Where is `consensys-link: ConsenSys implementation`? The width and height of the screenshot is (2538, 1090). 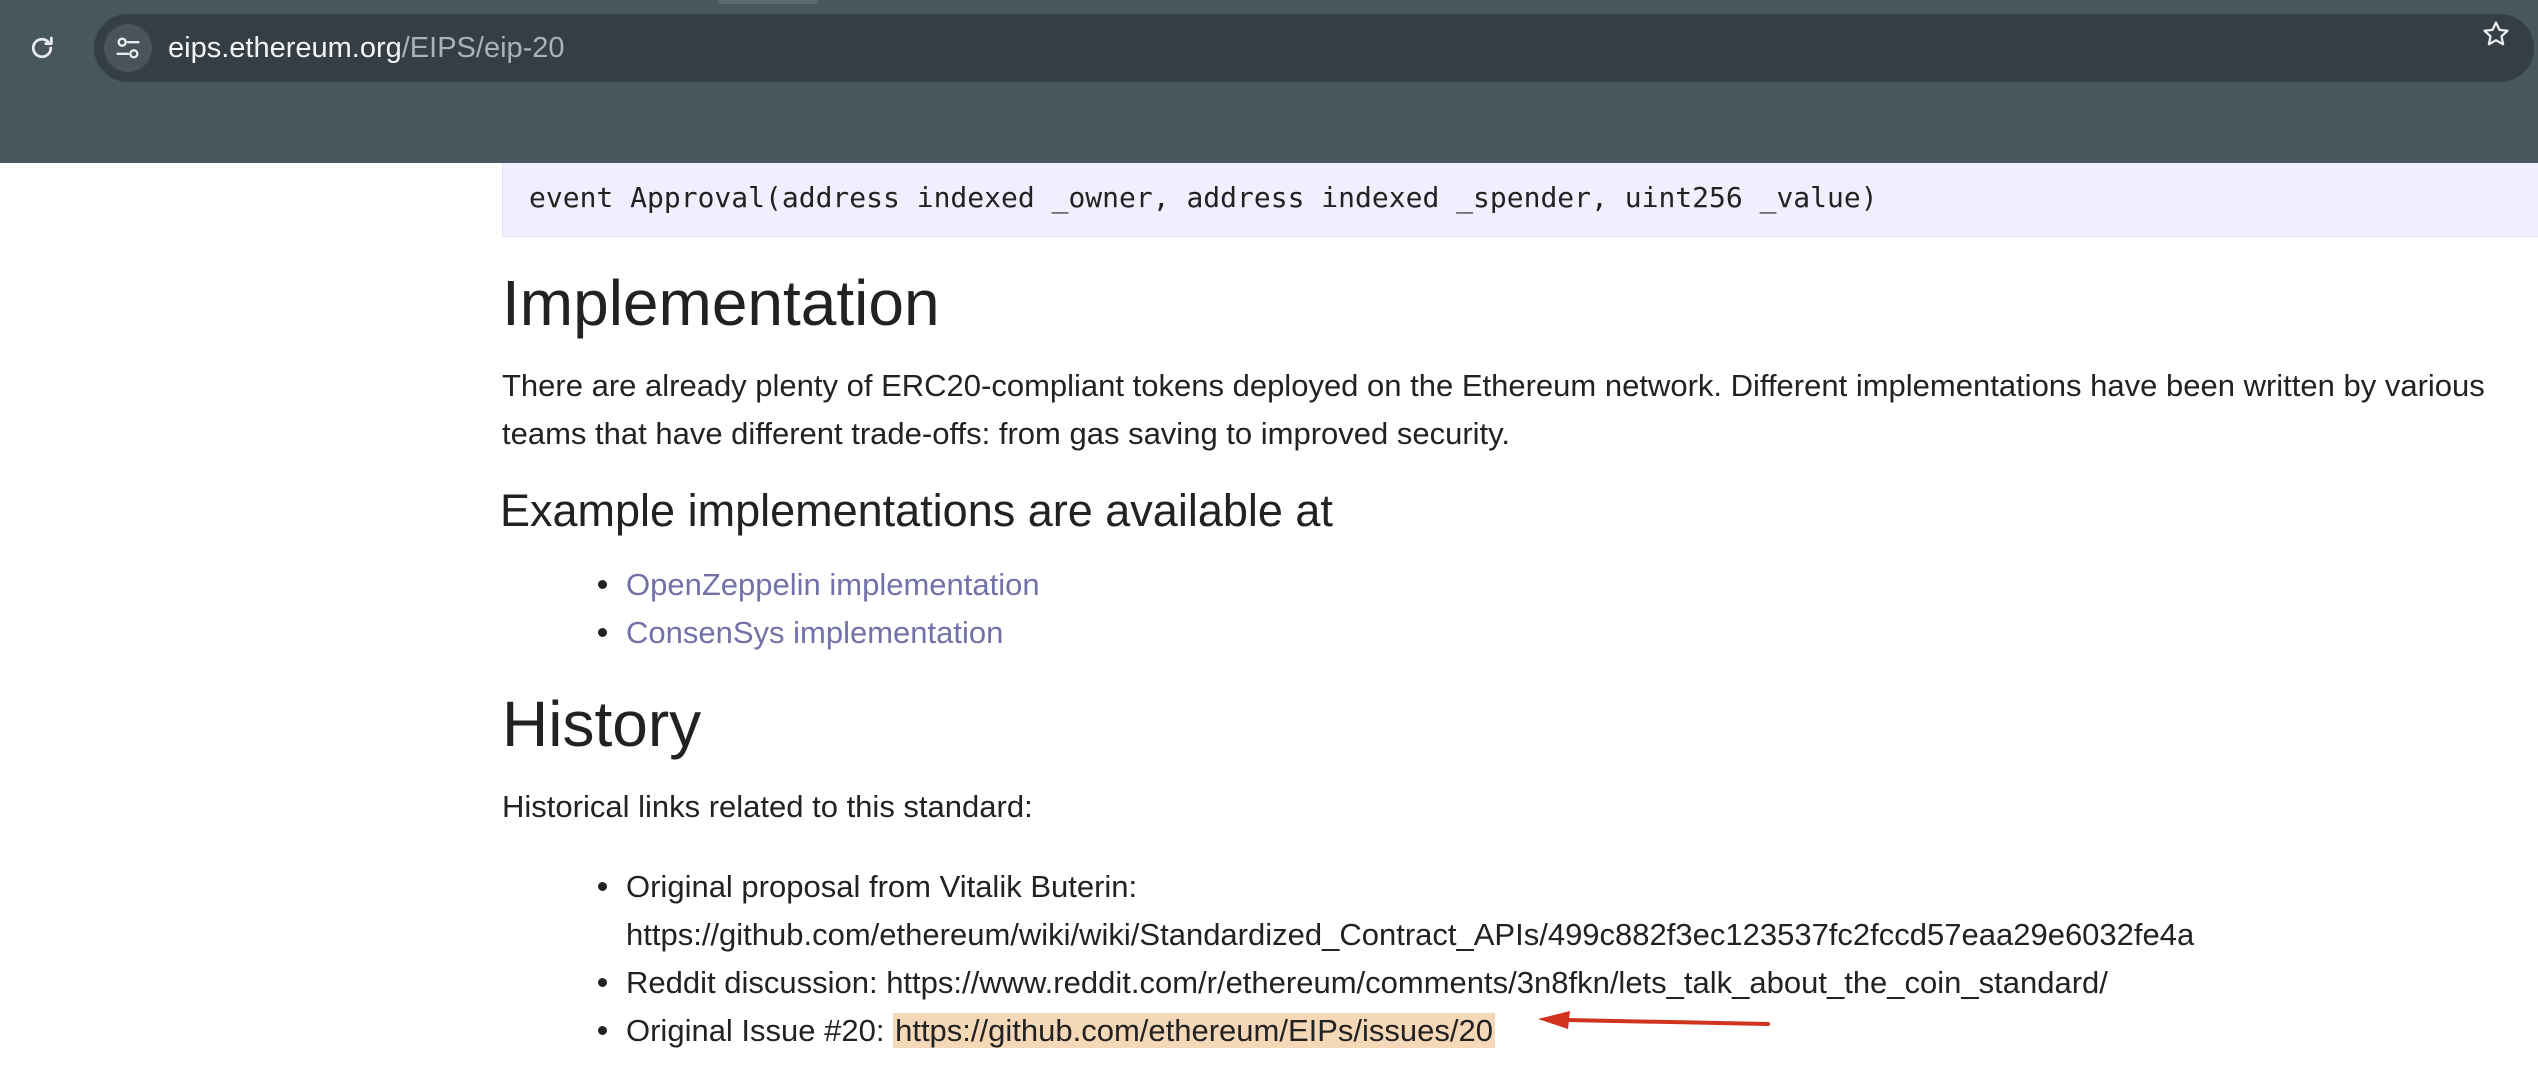
consensys-link: ConsenSys implementation is located at coordinates (814, 632).